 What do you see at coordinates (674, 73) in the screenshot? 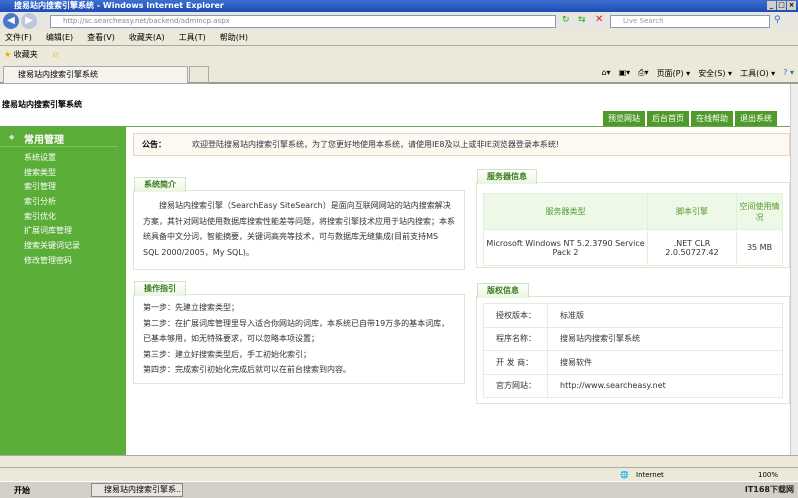
I see `page-menu: 页面(P) ▾` at bounding box center [674, 73].